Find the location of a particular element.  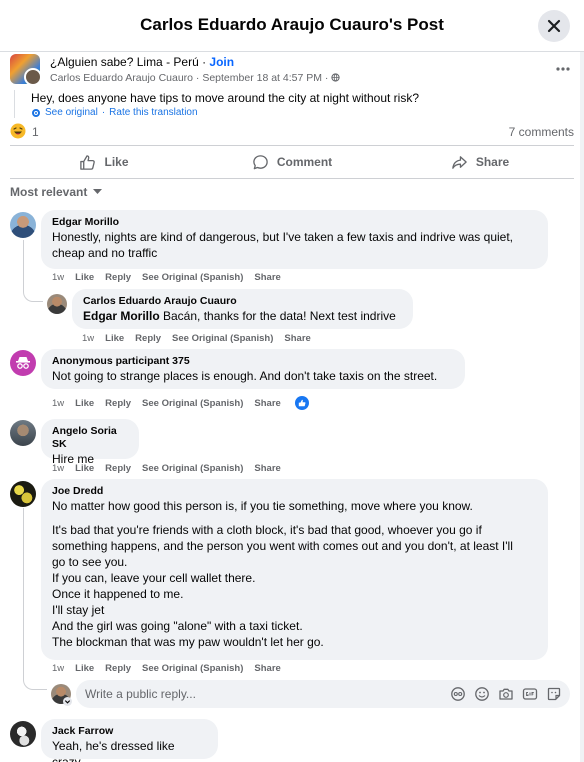

reaction-summary: 1 7 comments is located at coordinates (292, 132).